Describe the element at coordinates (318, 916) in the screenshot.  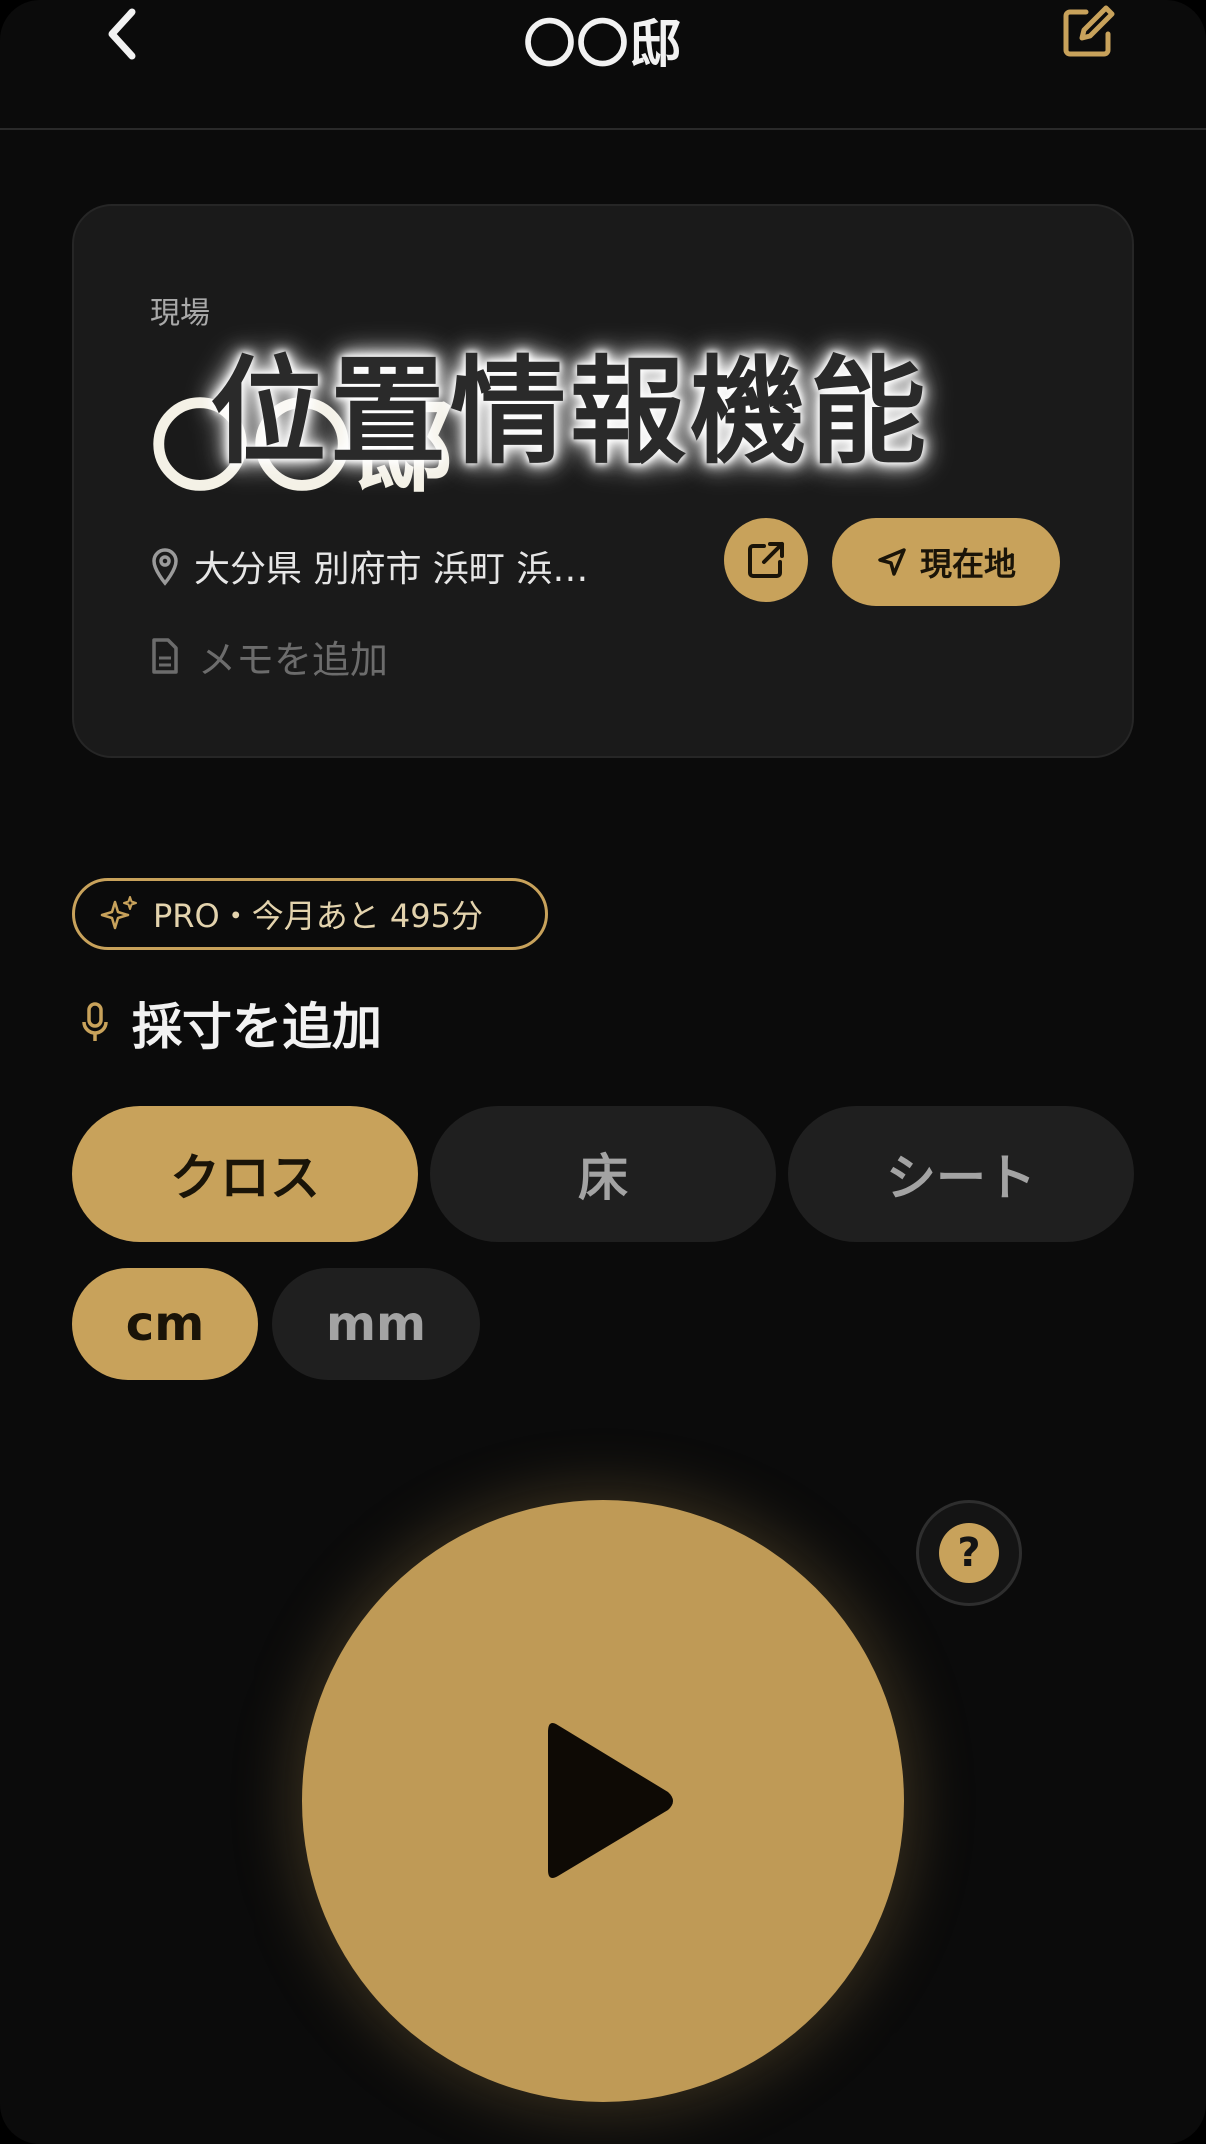
I see `pro-badge-text: PRO・今月あと 495分` at that location.